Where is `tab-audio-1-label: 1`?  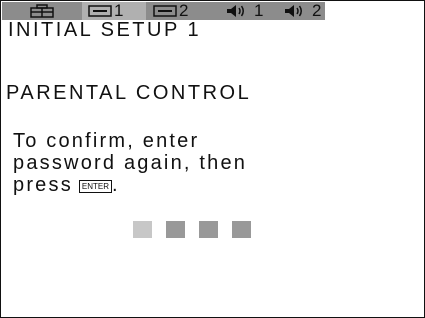 tab-audio-1-label: 1 is located at coordinates (259, 10).